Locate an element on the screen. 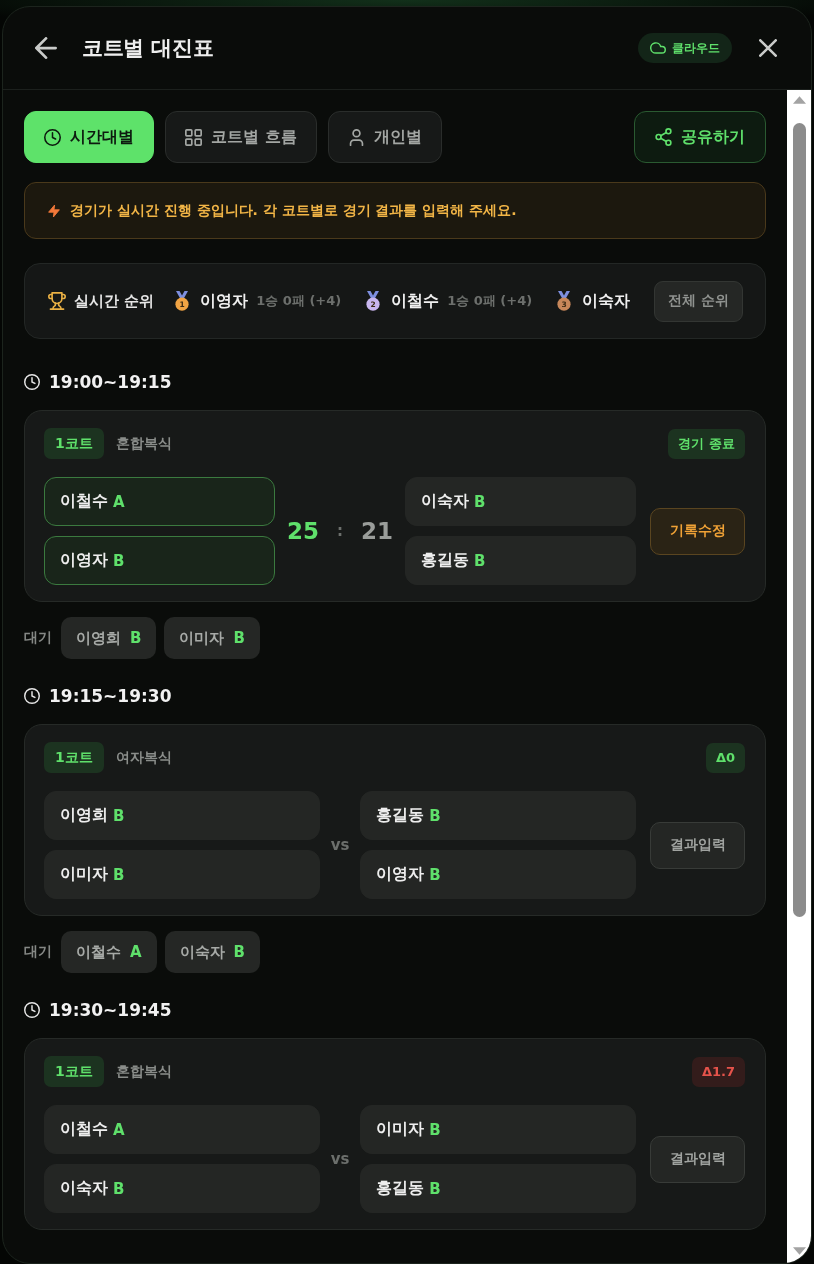 The width and height of the screenshot is (814, 1264). time-slot-label: 19:00~19:15 is located at coordinates (110, 382).